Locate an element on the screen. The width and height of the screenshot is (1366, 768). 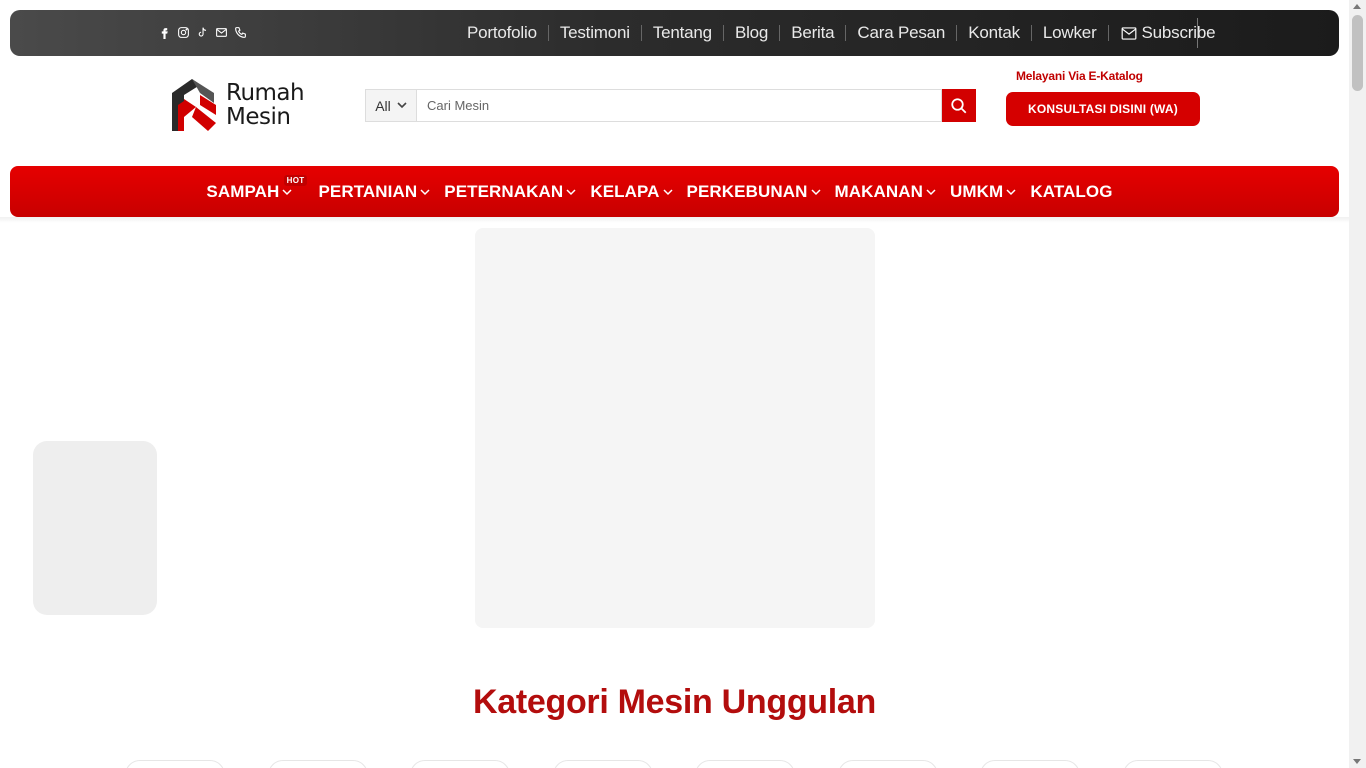
search-category-value: All is located at coordinates (383, 105).